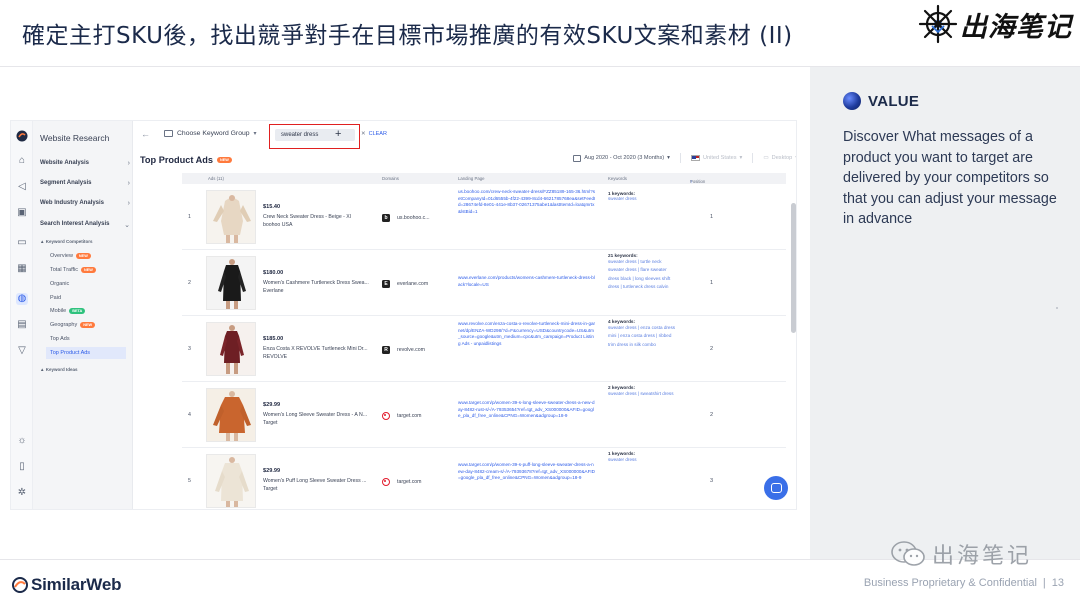  Describe the element at coordinates (76, 584) in the screenshot. I see `similarweb-logo-text: SimilarWeb` at that location.